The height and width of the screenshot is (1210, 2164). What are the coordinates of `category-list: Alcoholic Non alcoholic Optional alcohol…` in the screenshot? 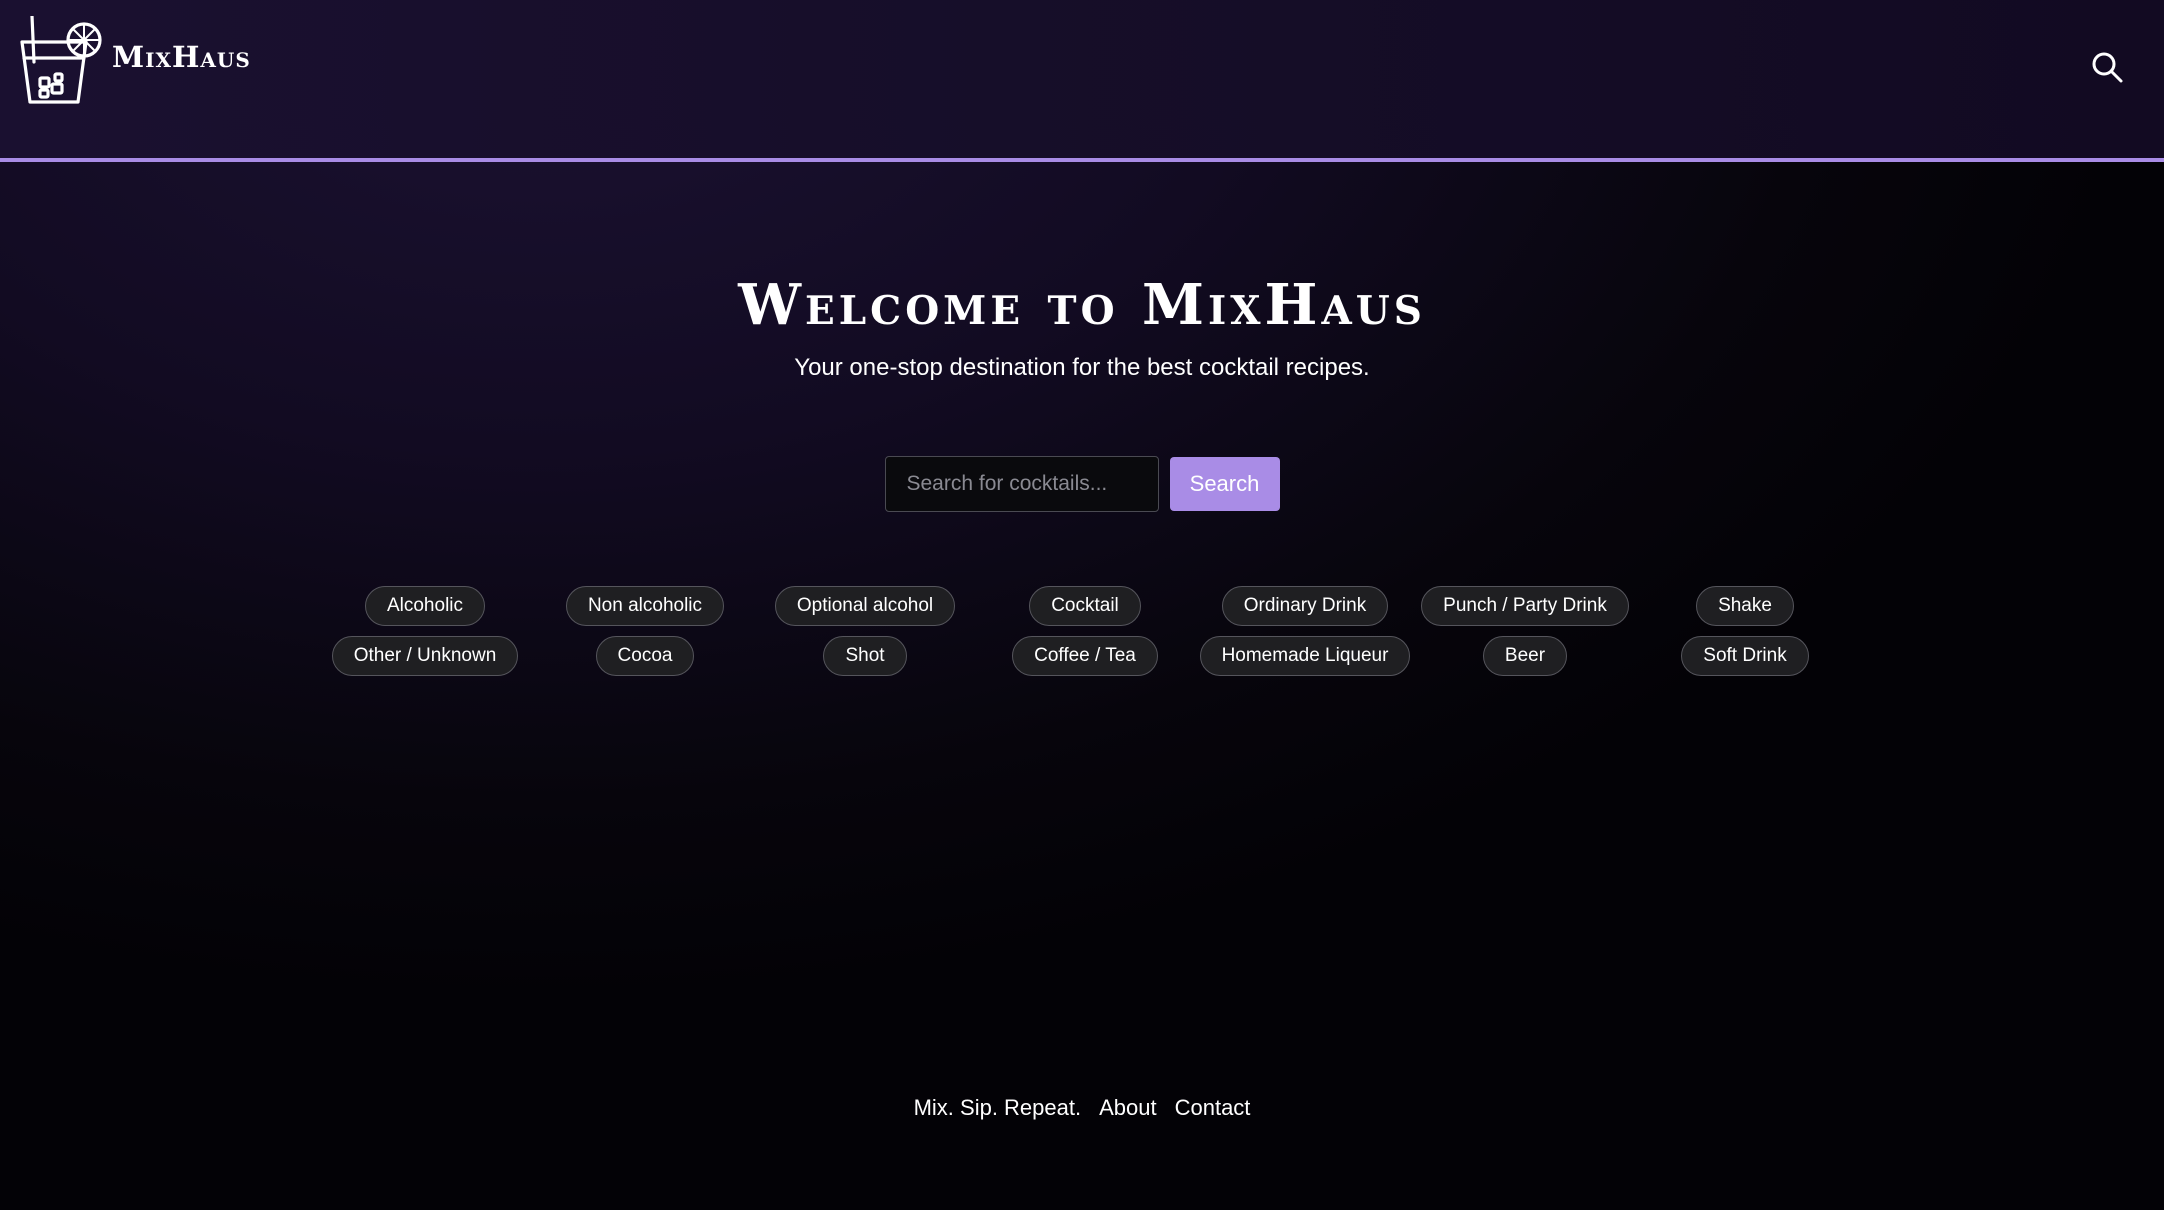 It's located at (1085, 631).